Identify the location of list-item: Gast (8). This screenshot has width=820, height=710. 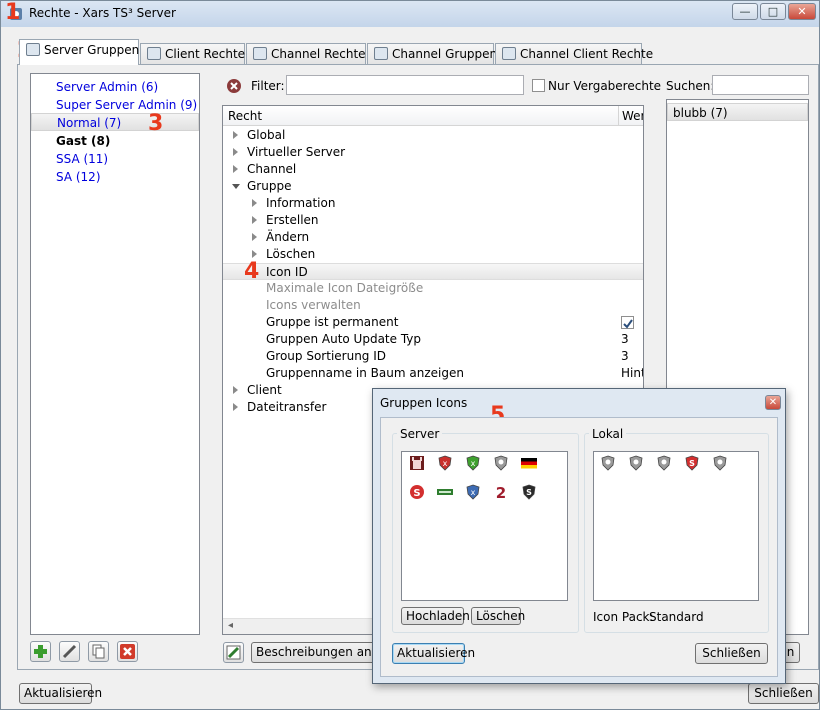
(115, 141).